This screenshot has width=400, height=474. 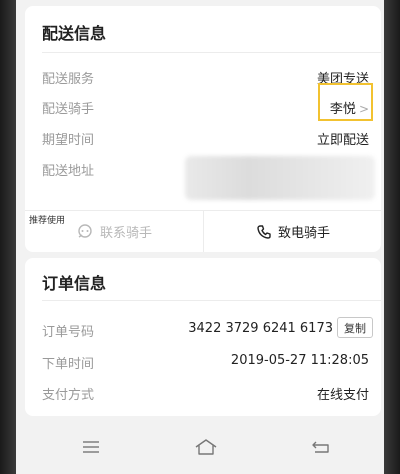 I want to click on expected-time-label: 期望时间, so click(x=68, y=140).